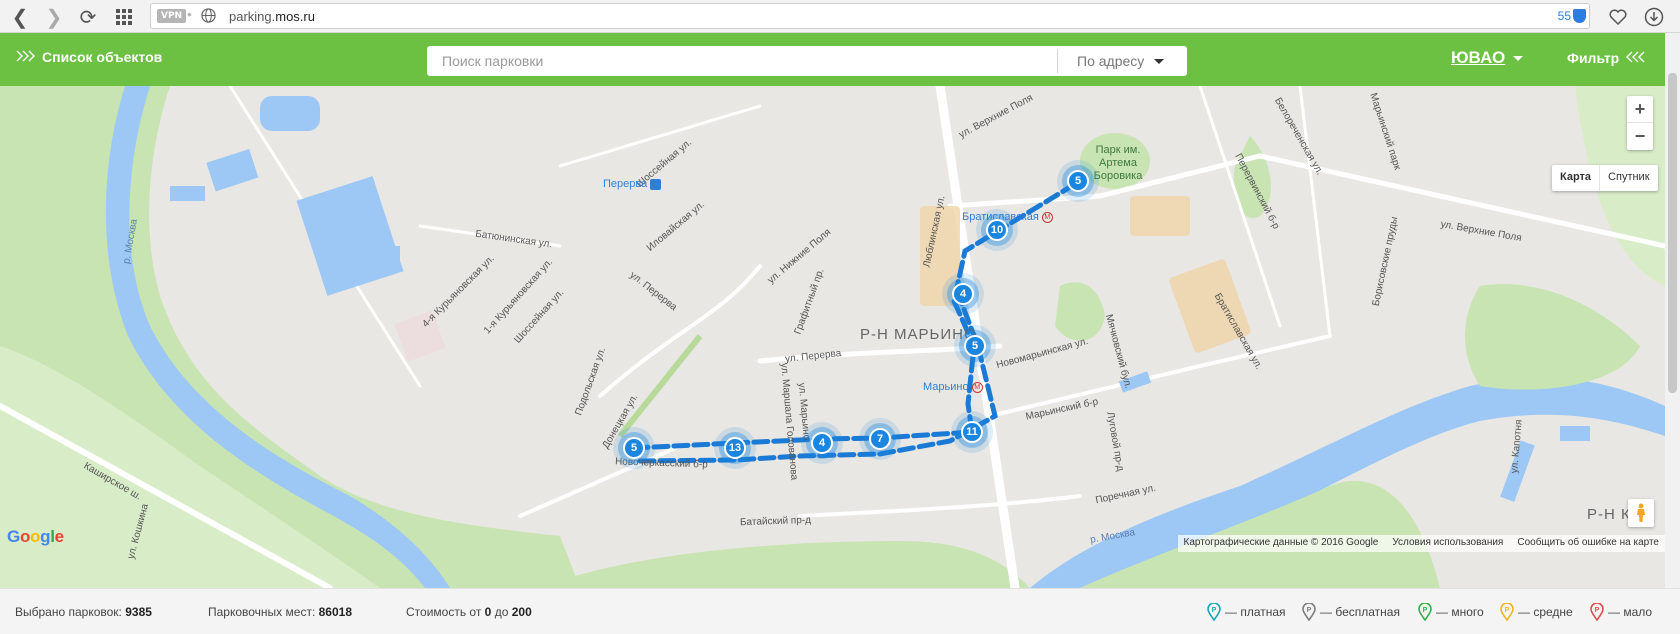 This screenshot has height=634, width=1680. I want to click on map-type-map-button: Карта, so click(1576, 178).